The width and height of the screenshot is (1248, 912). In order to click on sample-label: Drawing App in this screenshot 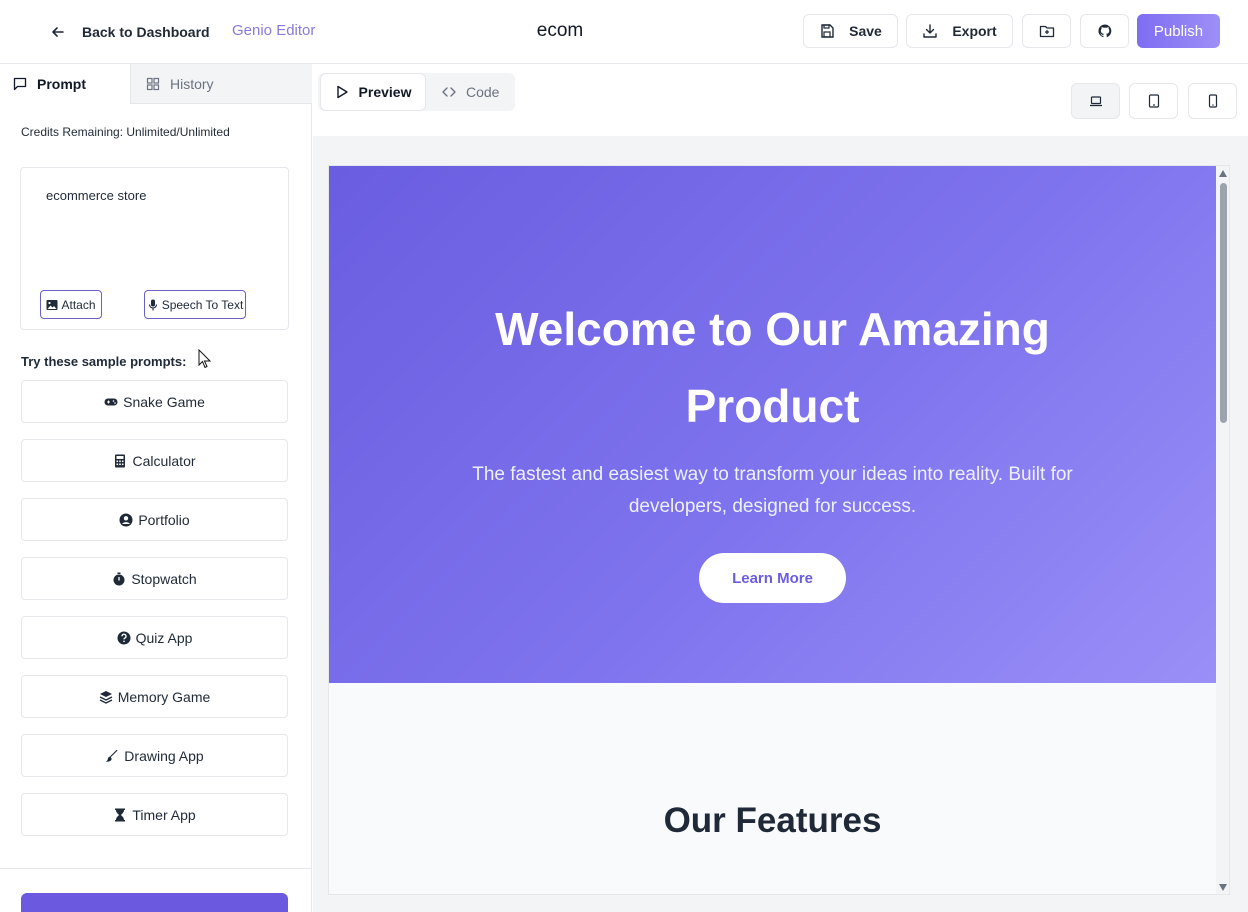, I will do `click(164, 755)`.